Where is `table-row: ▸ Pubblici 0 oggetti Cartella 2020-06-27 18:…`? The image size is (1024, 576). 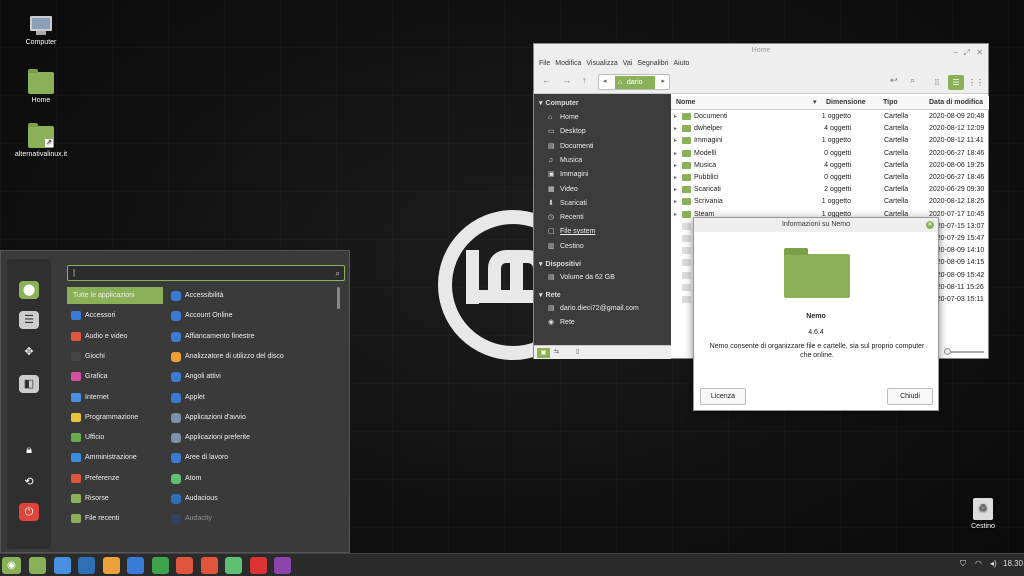
table-row: ▸ Pubblici 0 oggetti Cartella 2020-06-27 18:… is located at coordinates (830, 178).